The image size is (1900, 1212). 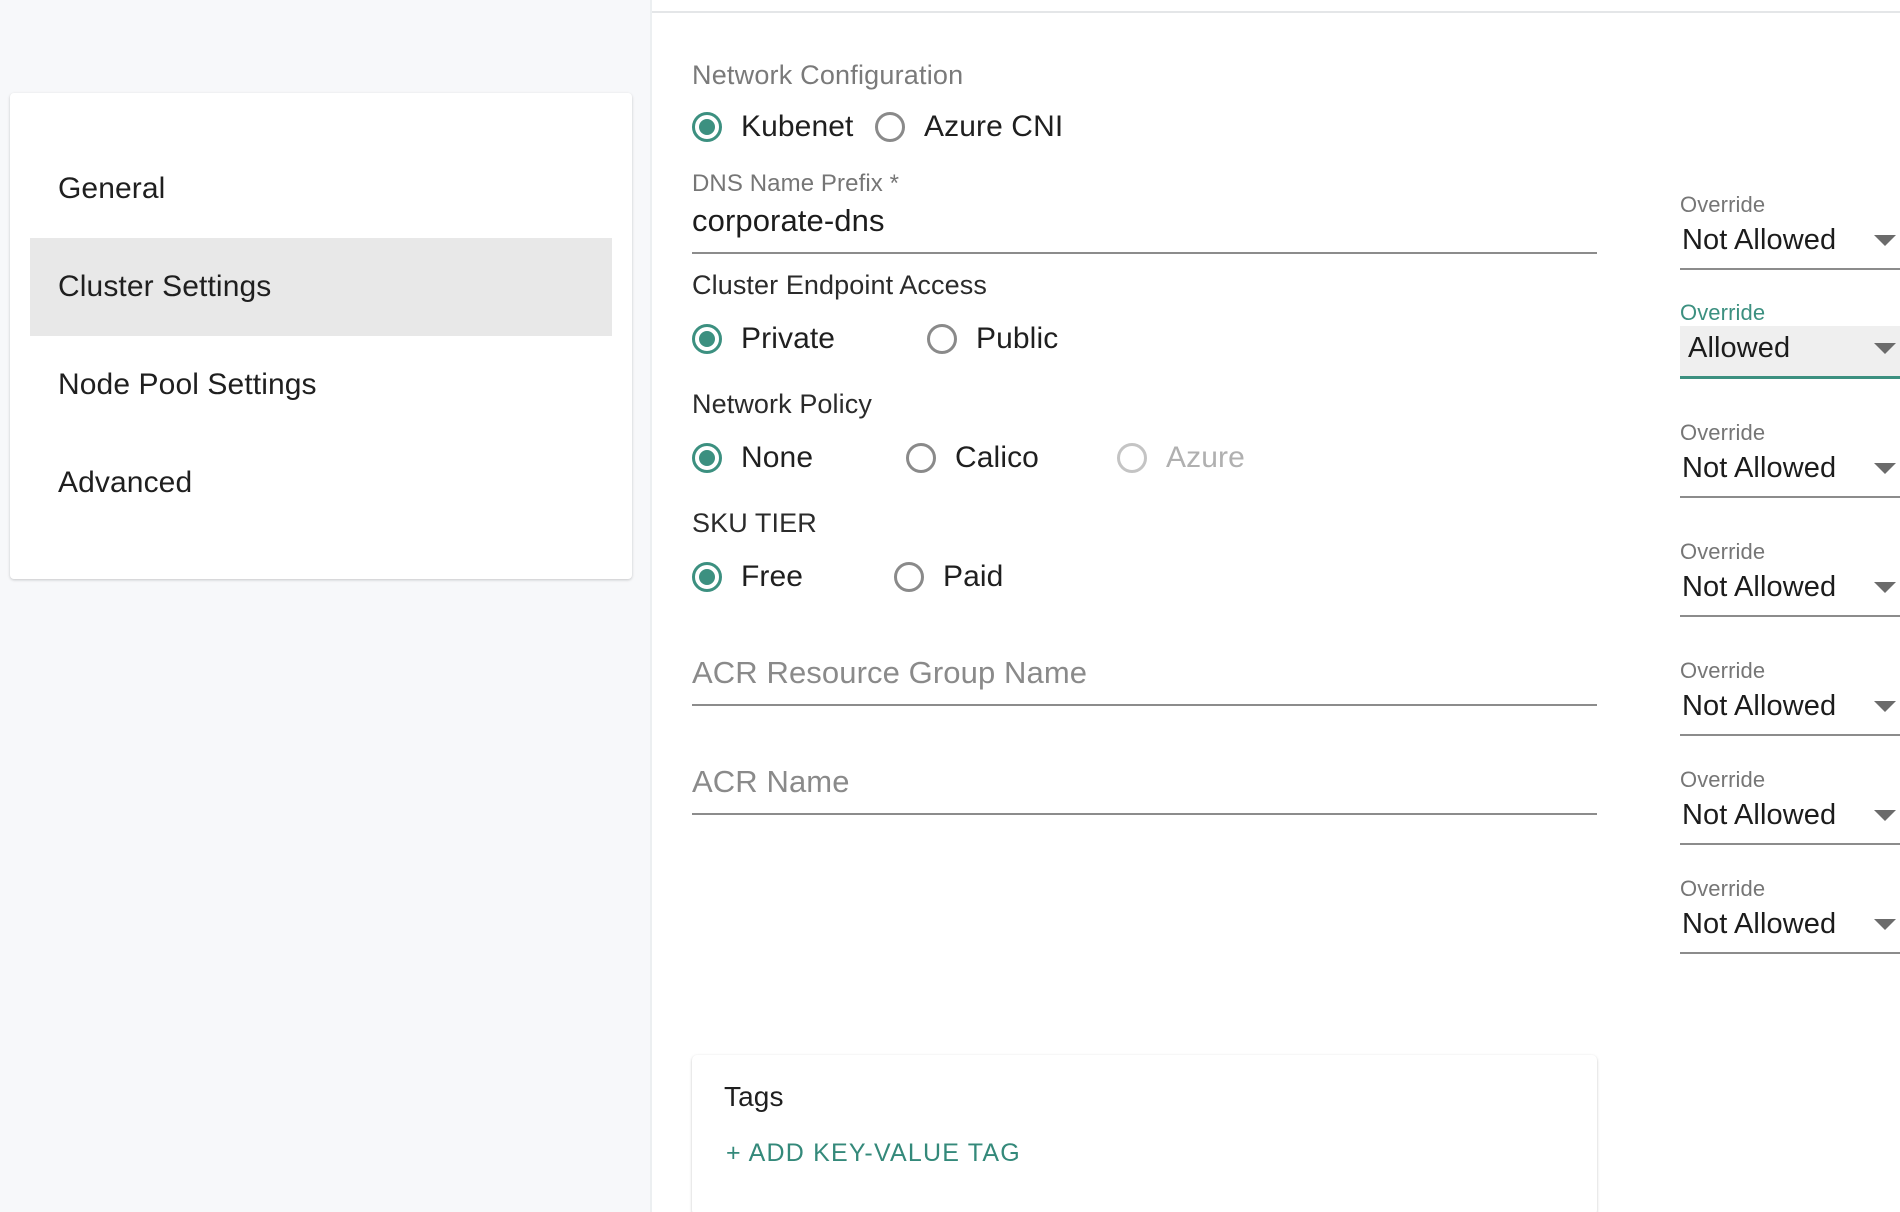 I want to click on override-acr-name: Override Not Allowed, so click(x=1790, y=806).